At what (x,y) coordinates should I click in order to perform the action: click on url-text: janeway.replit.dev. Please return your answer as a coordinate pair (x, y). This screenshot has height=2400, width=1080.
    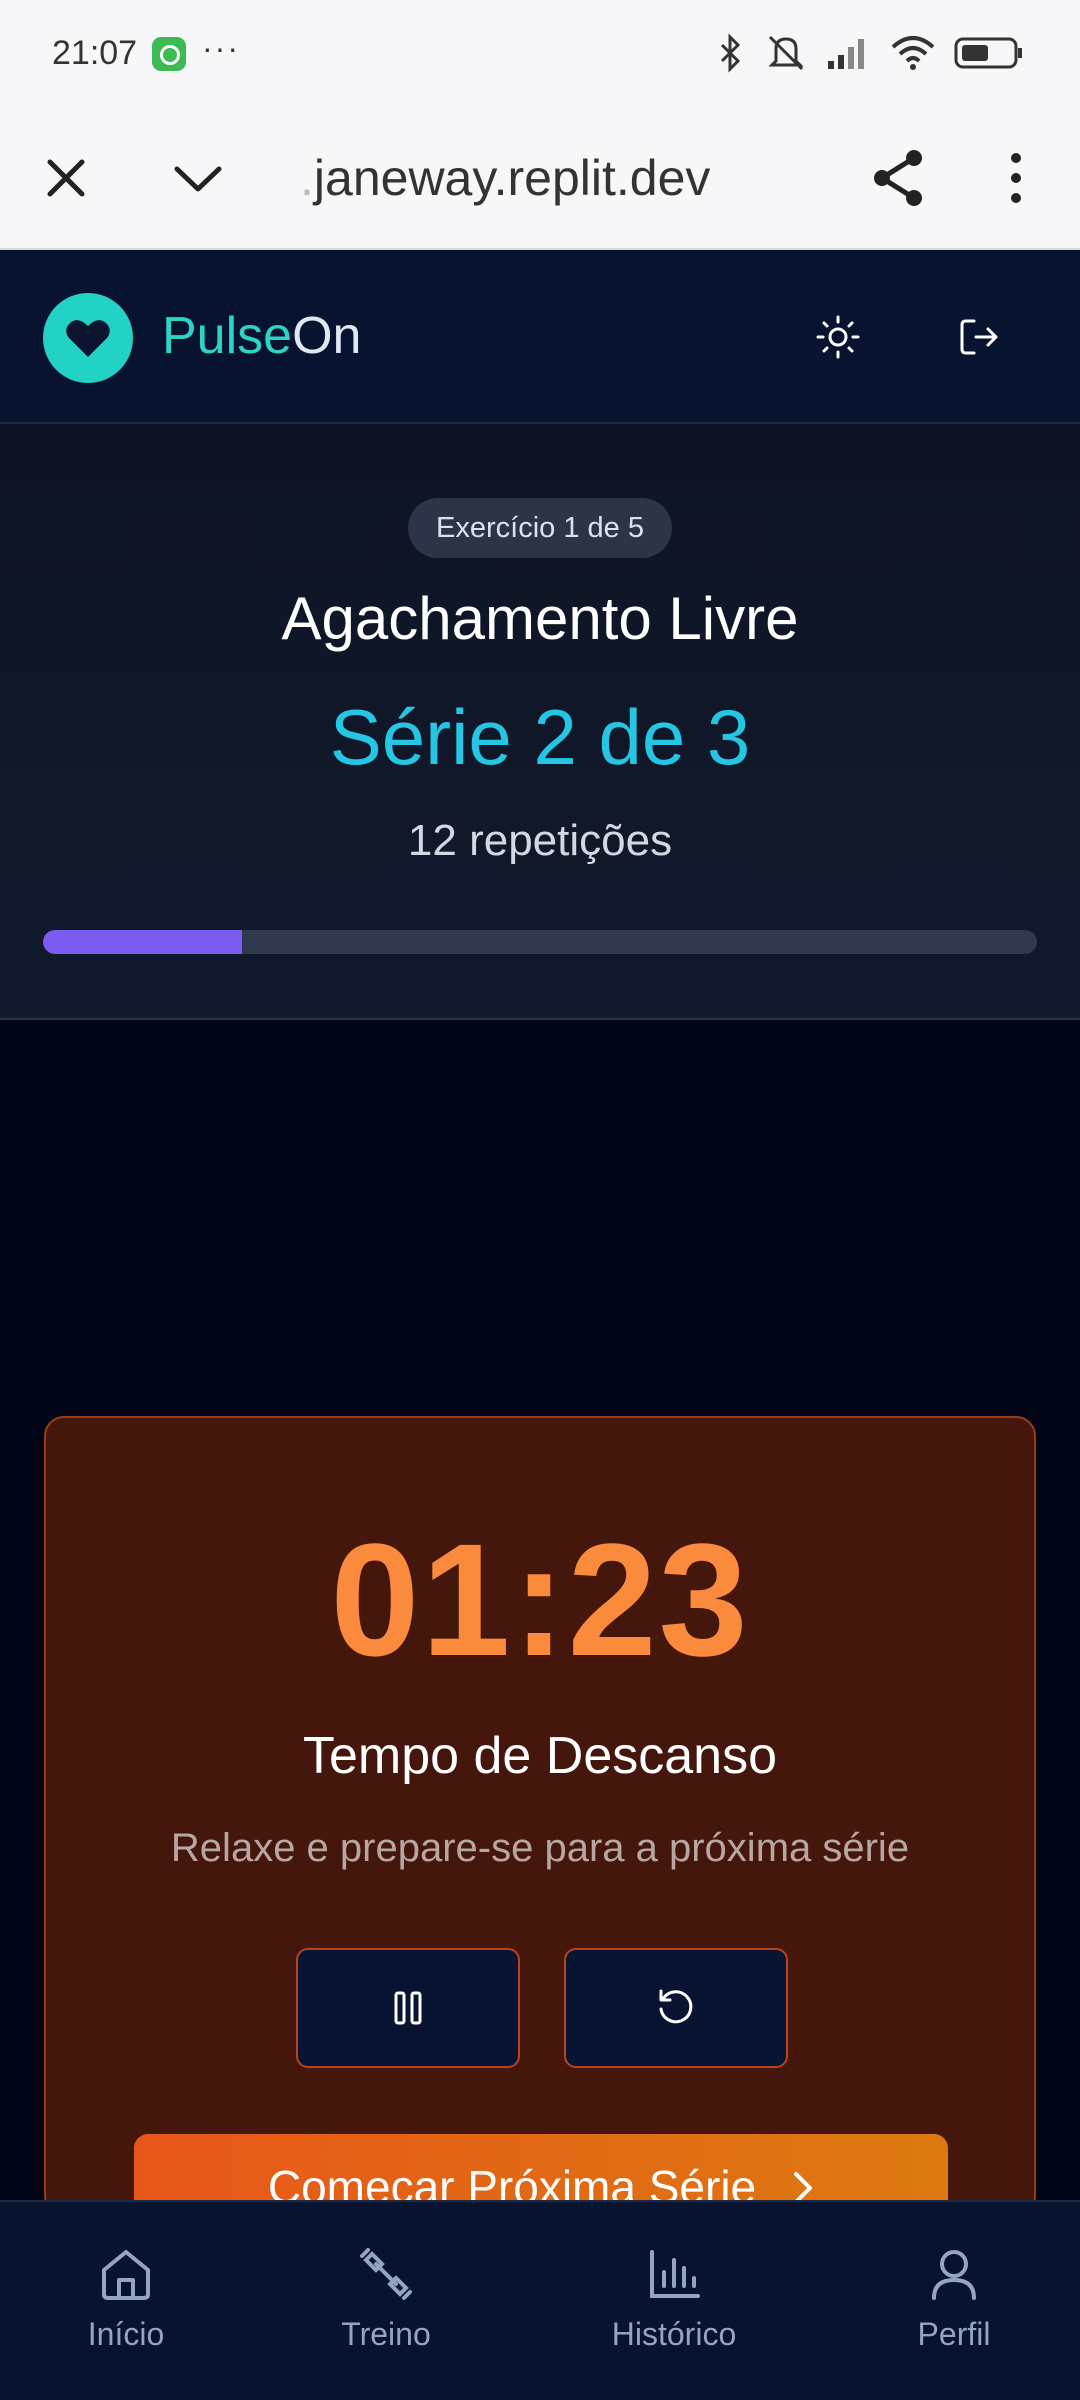
    Looking at the image, I should click on (512, 178).